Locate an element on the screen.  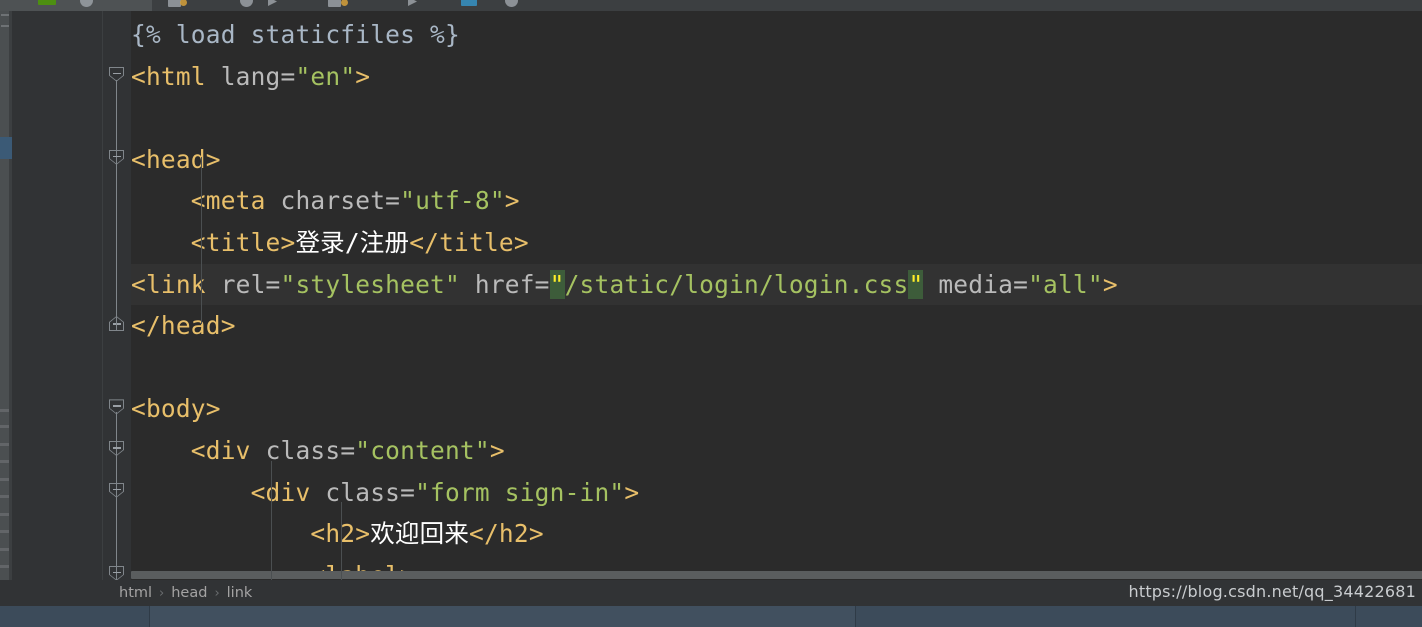
code-token: 欢迎回来 is located at coordinates (420, 534).